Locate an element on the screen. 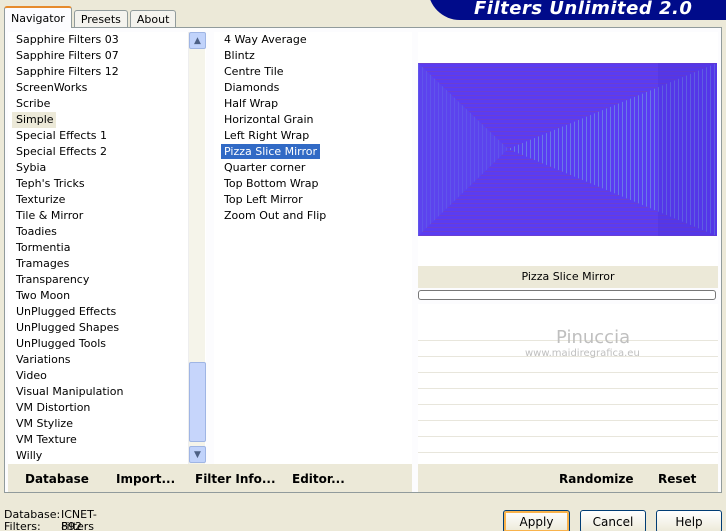  filter-item: Zoom Out and Flip is located at coordinates (313, 216).